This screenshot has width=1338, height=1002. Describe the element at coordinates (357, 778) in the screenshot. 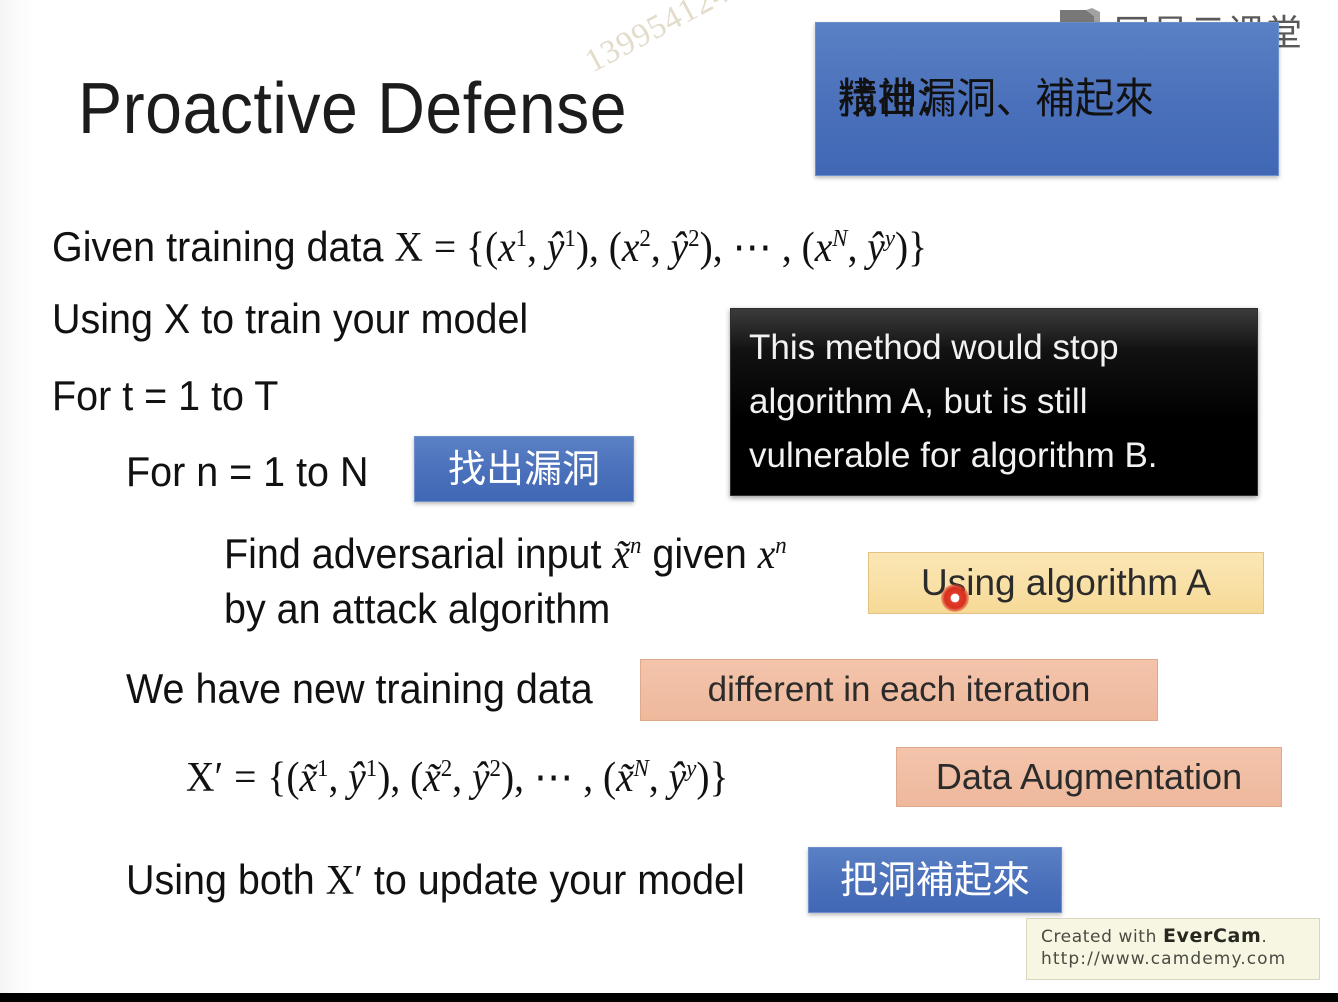

I see `yhat-p1: ŷ` at that location.